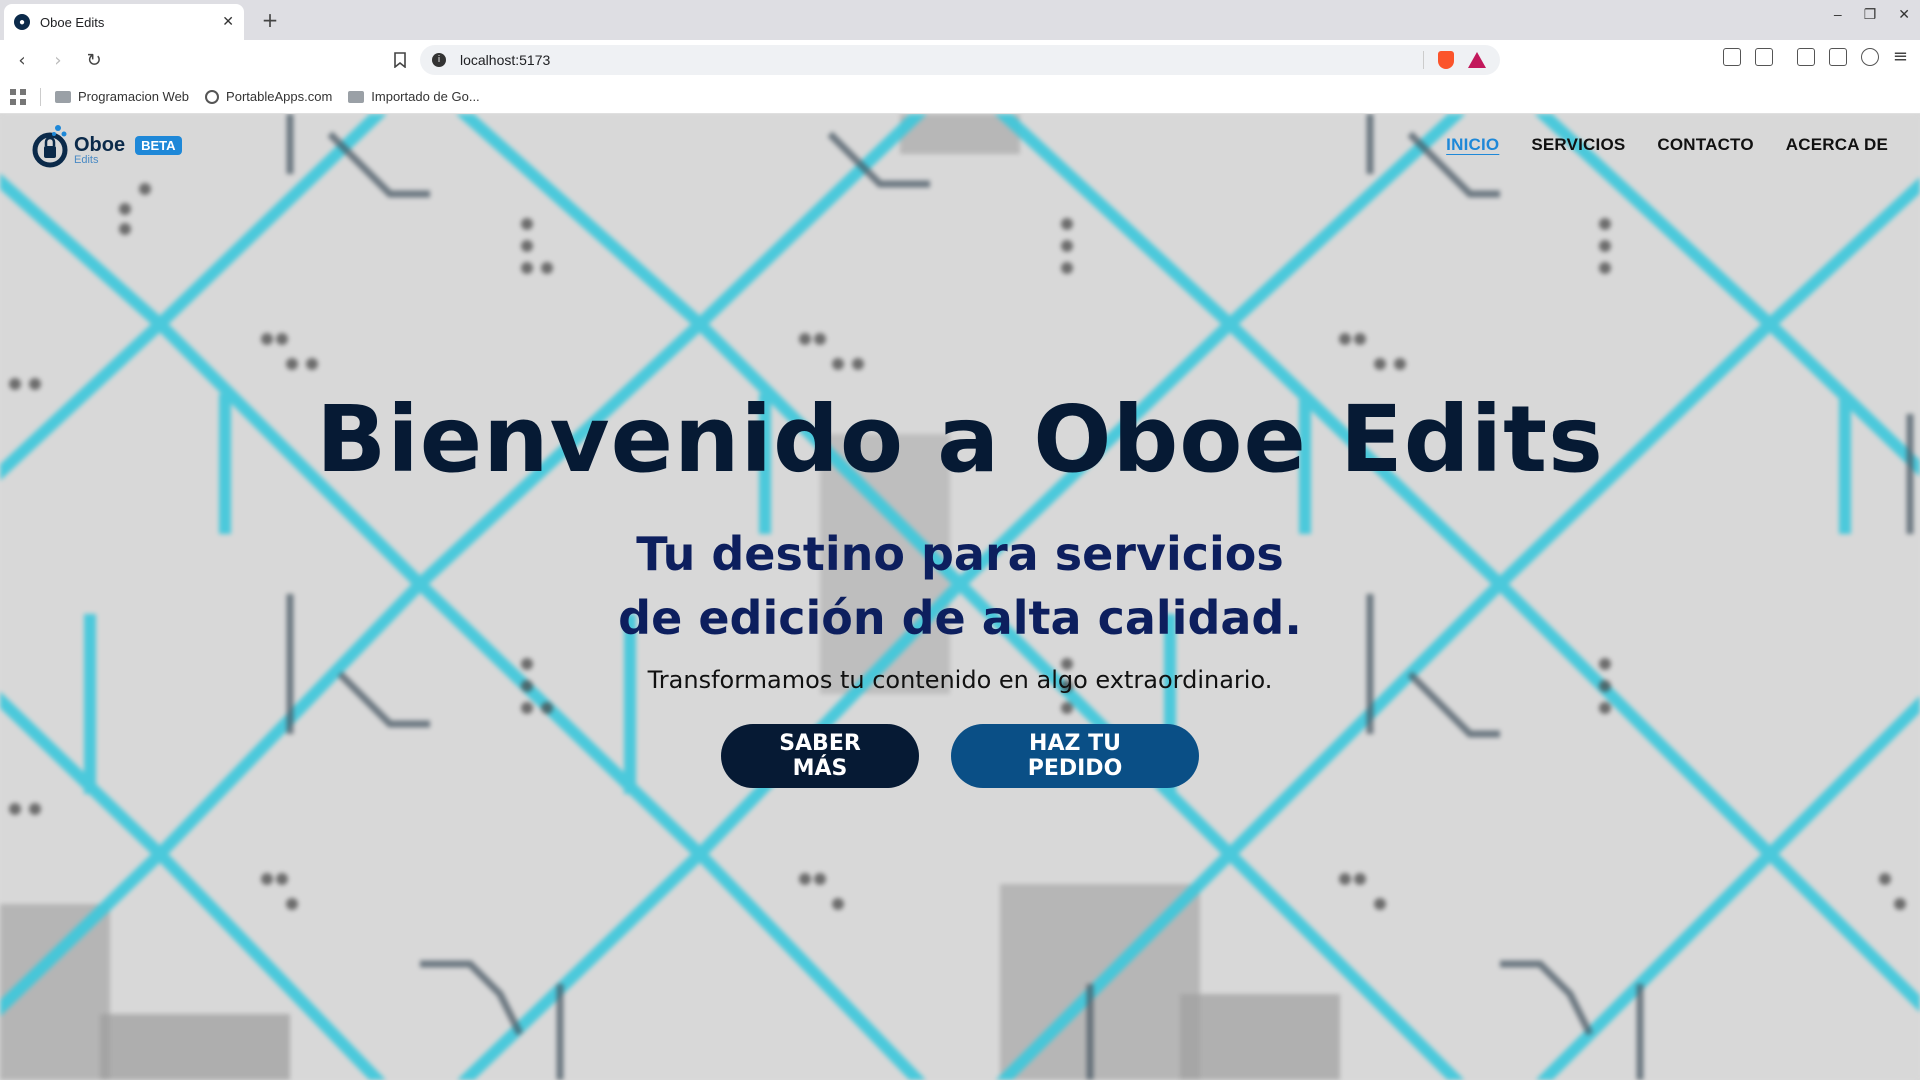 This screenshot has height=1080, width=1920. What do you see at coordinates (52, 145) in the screenshot?
I see `oboe-logo-icon` at bounding box center [52, 145].